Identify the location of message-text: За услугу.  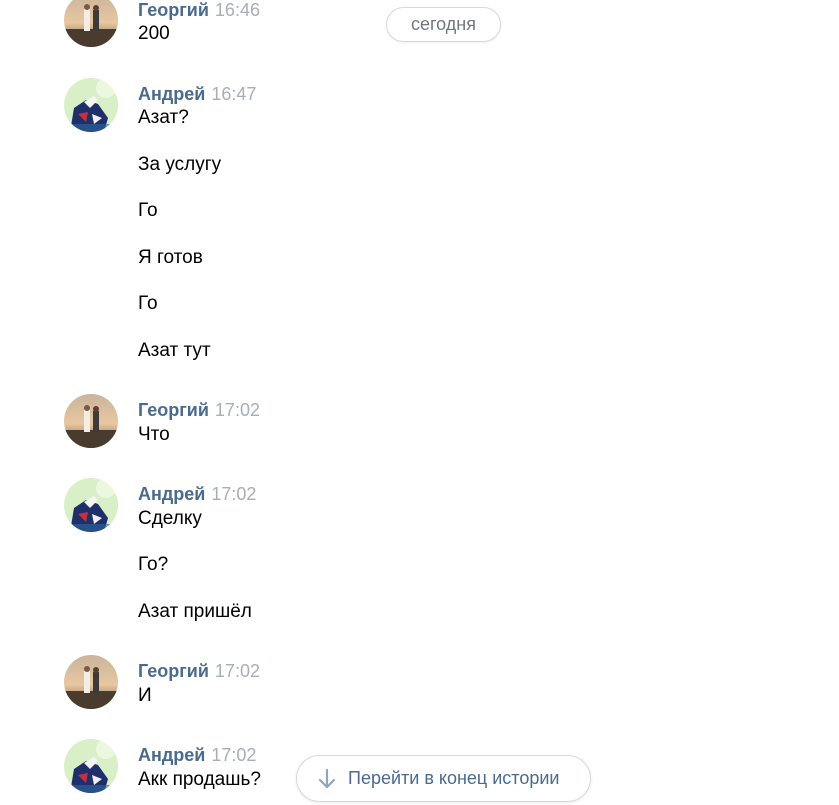
(180, 164).